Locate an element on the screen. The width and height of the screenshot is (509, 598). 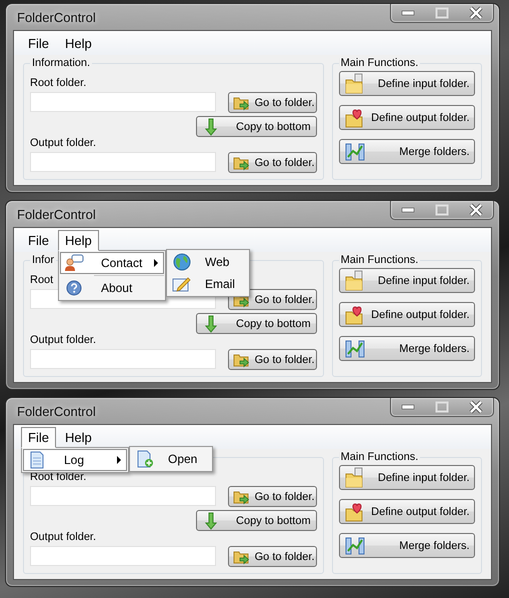
document-add-icon is located at coordinates (145, 459).